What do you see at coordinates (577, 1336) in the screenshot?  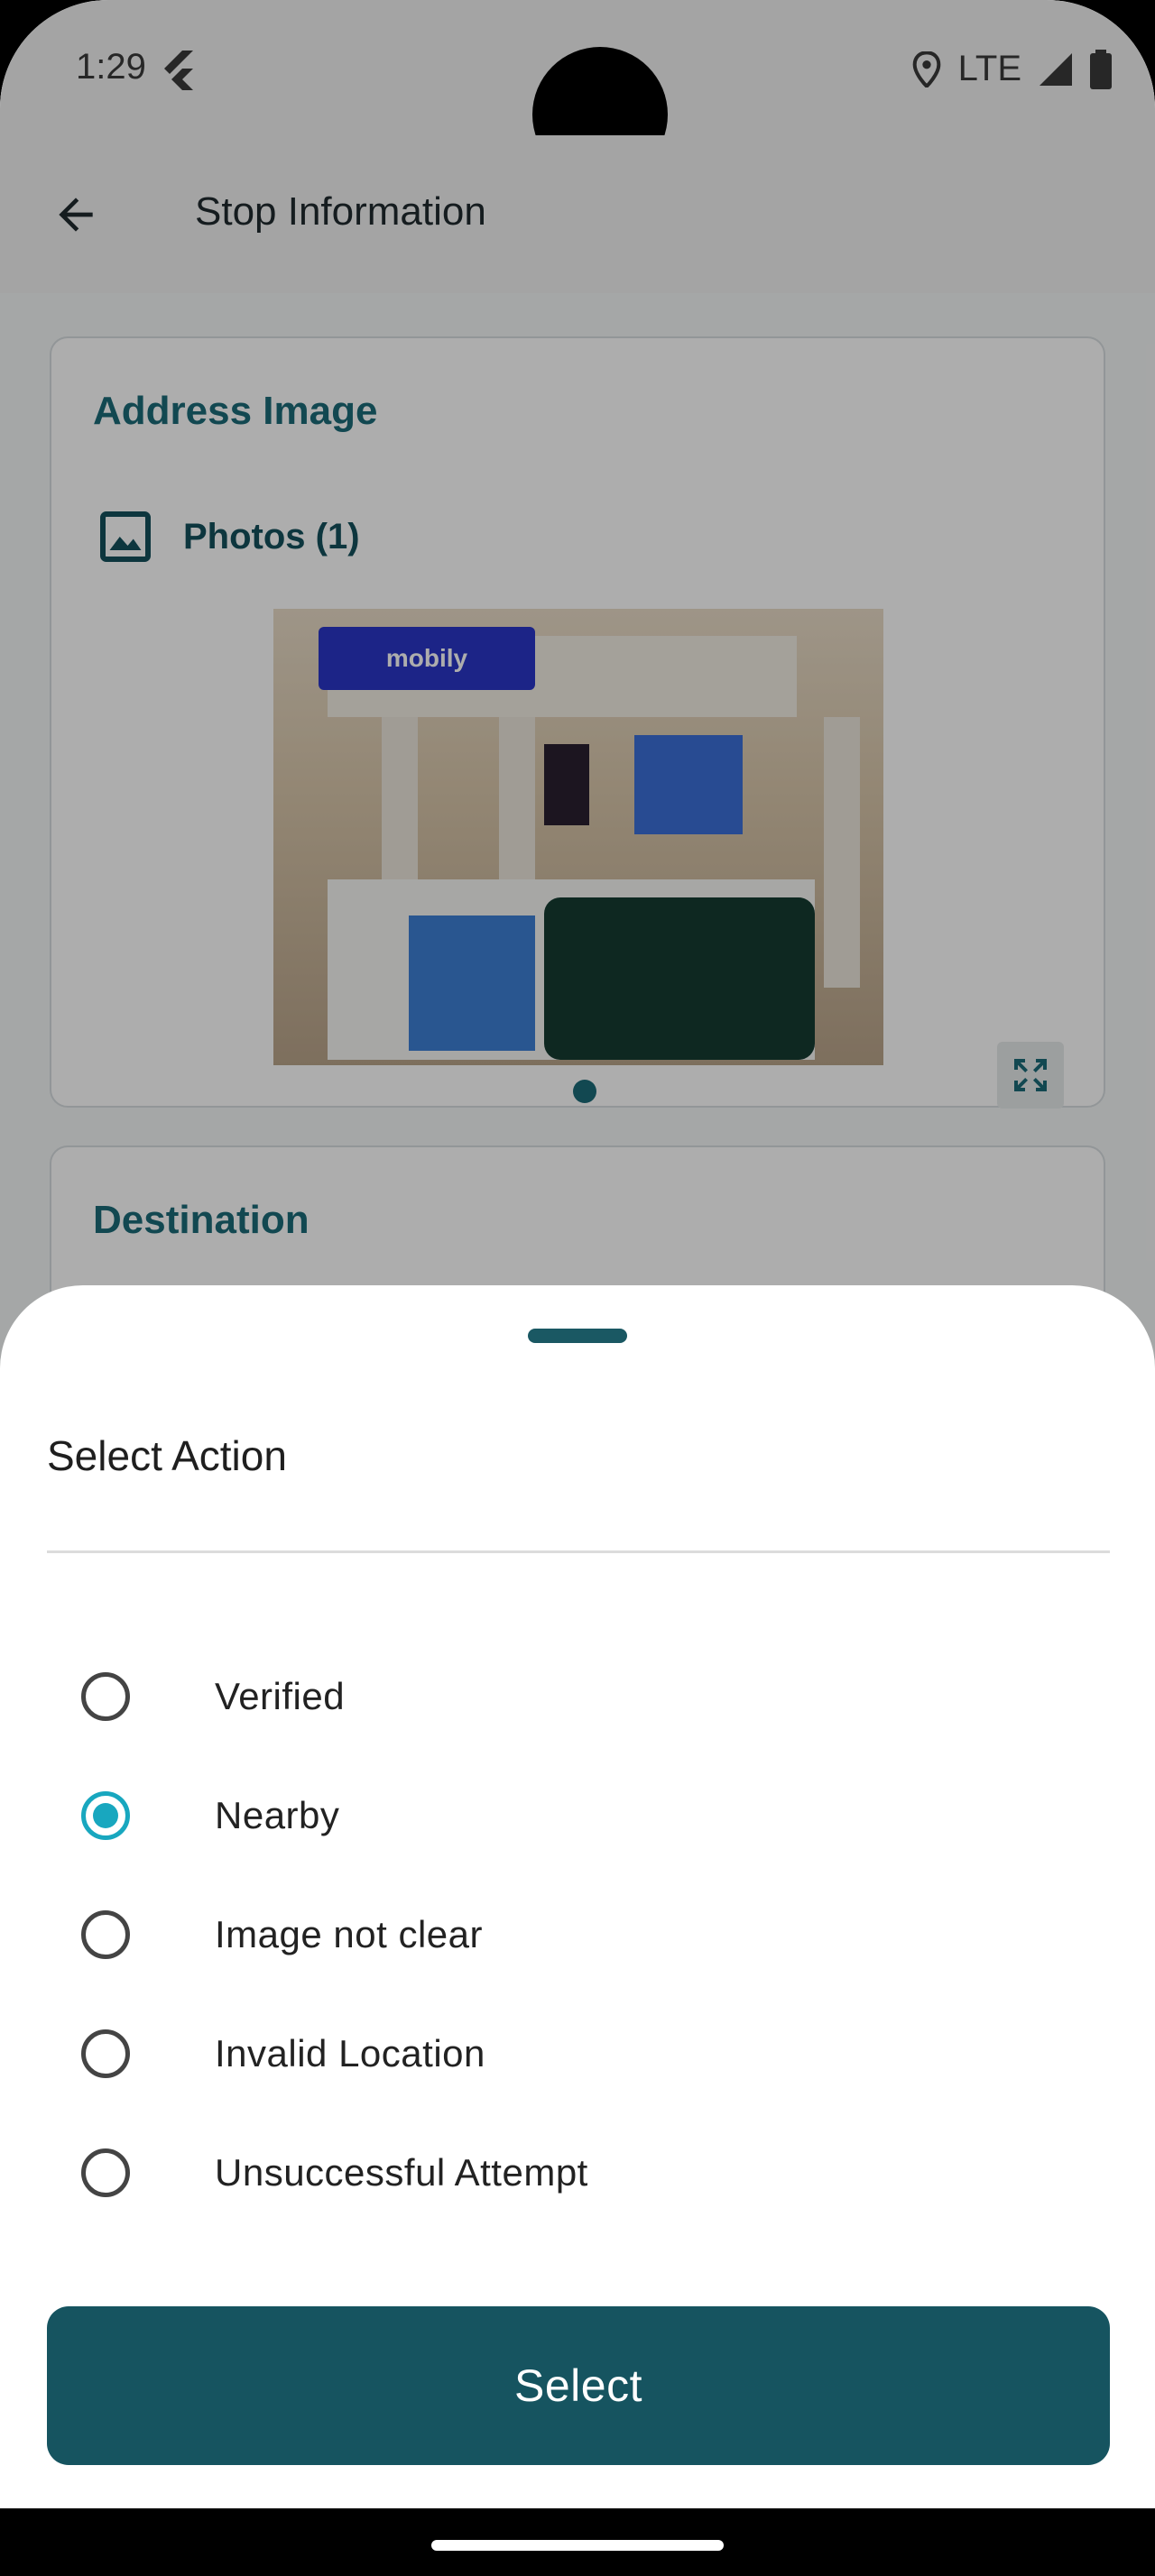 I see `drag-handle` at bounding box center [577, 1336].